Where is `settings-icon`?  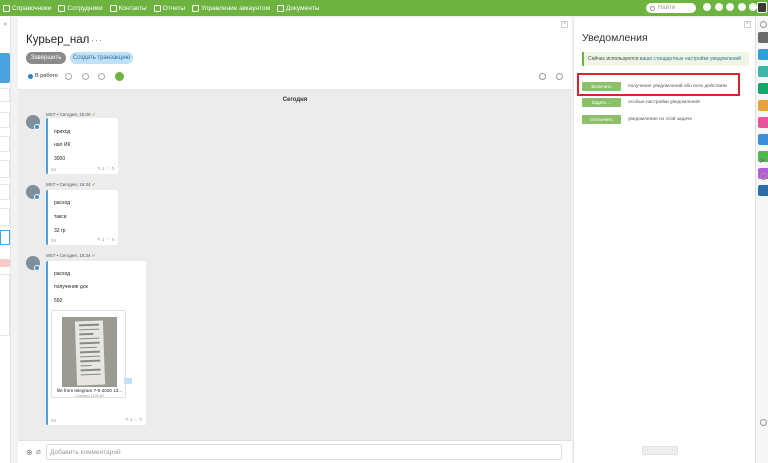
settings-icon is located at coordinates (763, 24).